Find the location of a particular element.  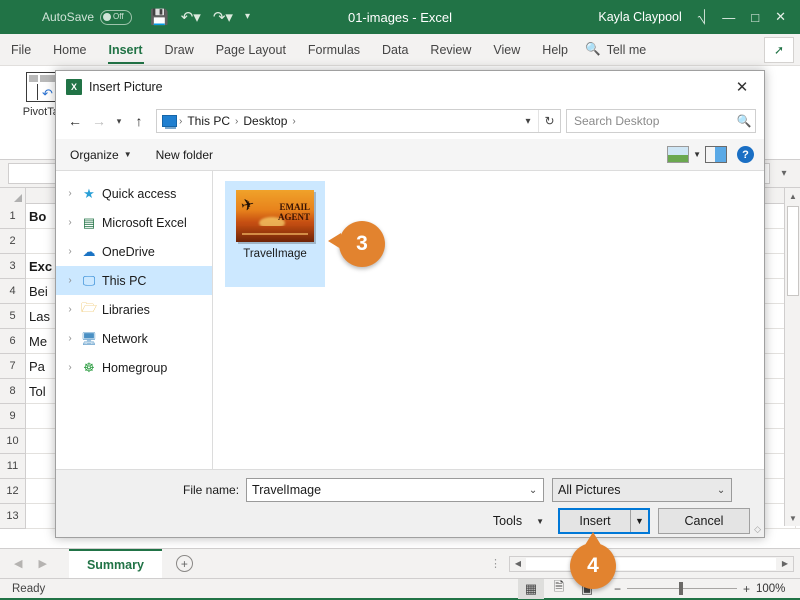

sidebar-item-quick-access: › ★ Quick access is located at coordinates (134, 193).